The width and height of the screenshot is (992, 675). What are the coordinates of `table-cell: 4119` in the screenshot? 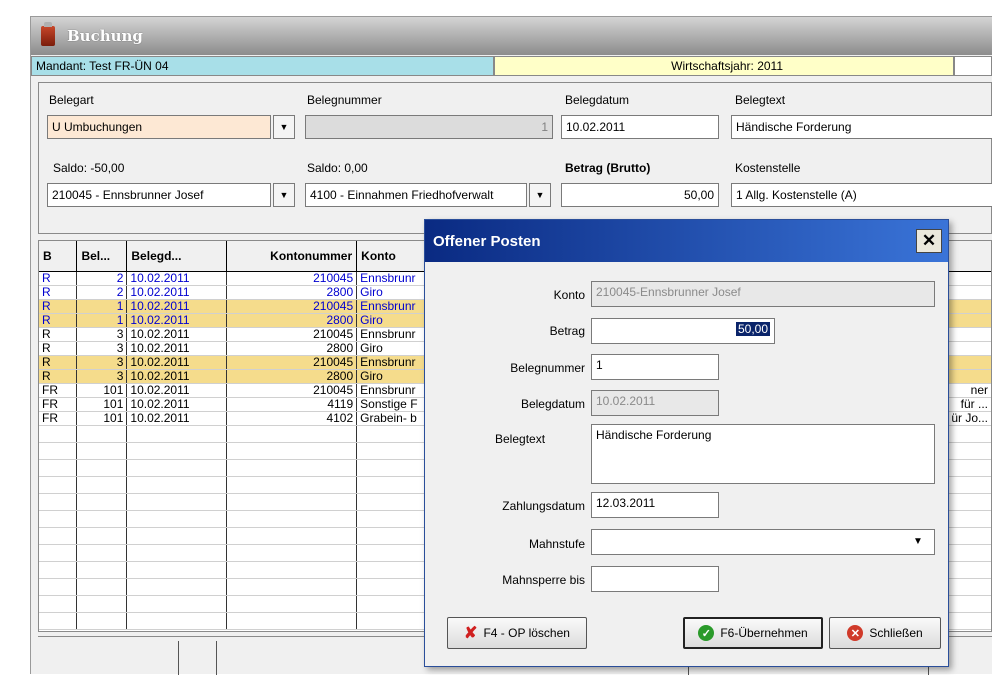 It's located at (292, 404).